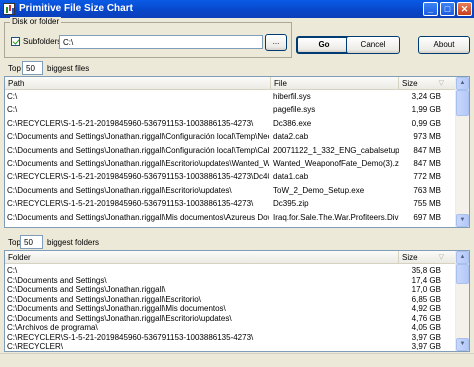 This screenshot has height=367, width=474. What do you see at coordinates (335, 83) in the screenshot?
I see `file-column-header: File` at bounding box center [335, 83].